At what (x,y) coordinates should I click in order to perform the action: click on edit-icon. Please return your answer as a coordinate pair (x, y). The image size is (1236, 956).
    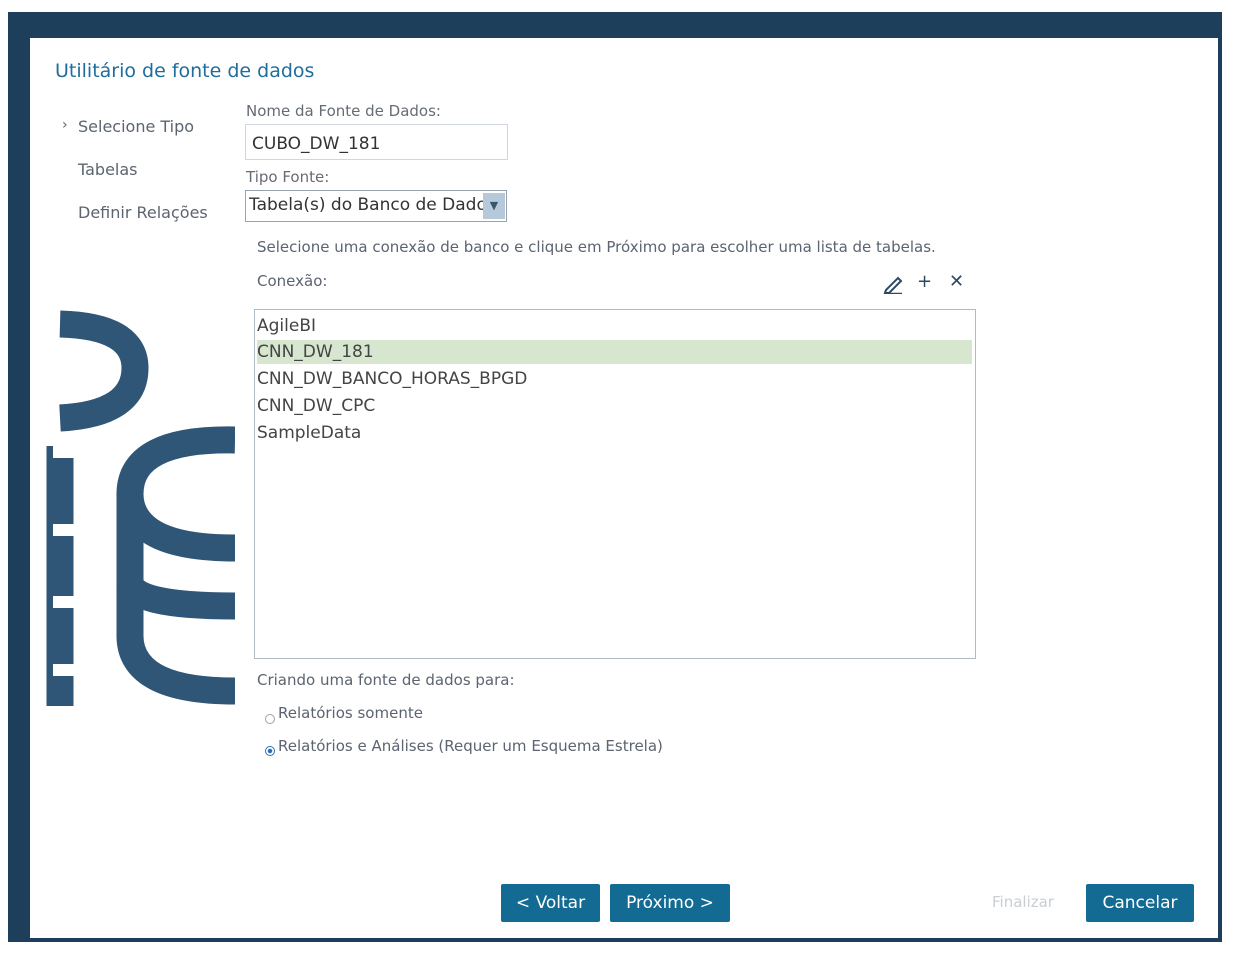
    Looking at the image, I should click on (893, 284).